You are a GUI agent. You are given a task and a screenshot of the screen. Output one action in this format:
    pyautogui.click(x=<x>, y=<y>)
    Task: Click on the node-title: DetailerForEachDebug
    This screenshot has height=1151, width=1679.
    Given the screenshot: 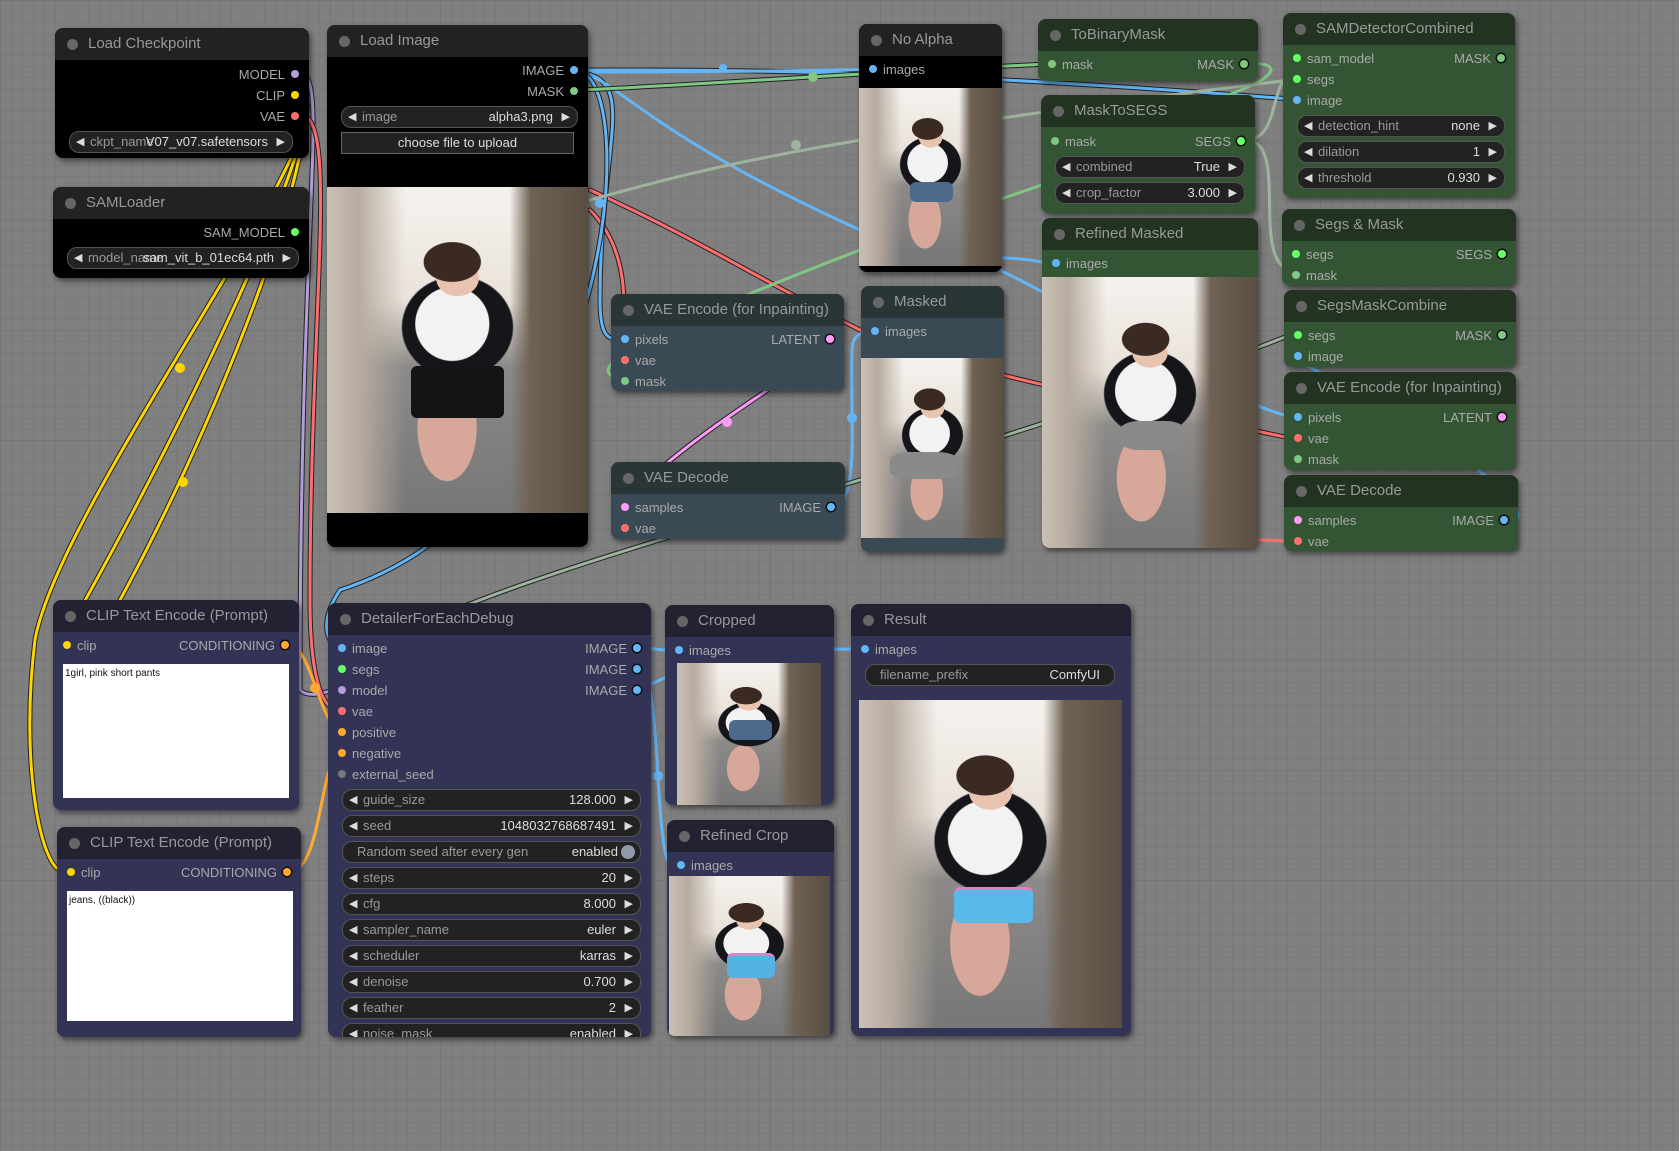 What is the action you would take?
    pyautogui.click(x=489, y=619)
    